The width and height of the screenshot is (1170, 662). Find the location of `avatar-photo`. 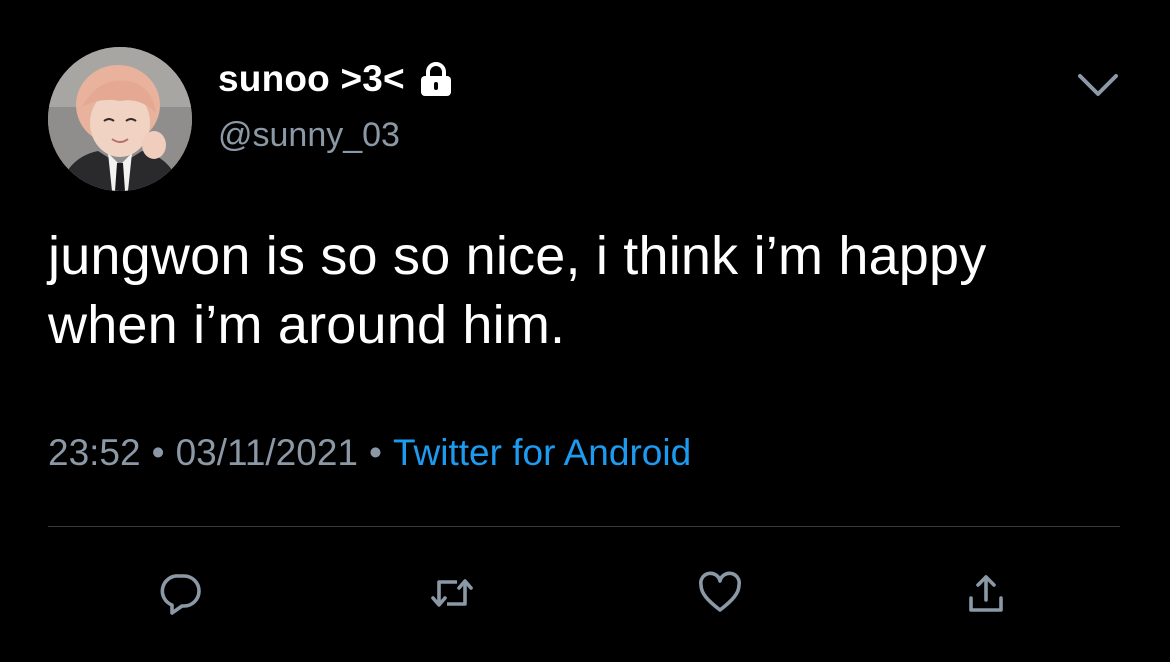

avatar-photo is located at coordinates (120, 119).